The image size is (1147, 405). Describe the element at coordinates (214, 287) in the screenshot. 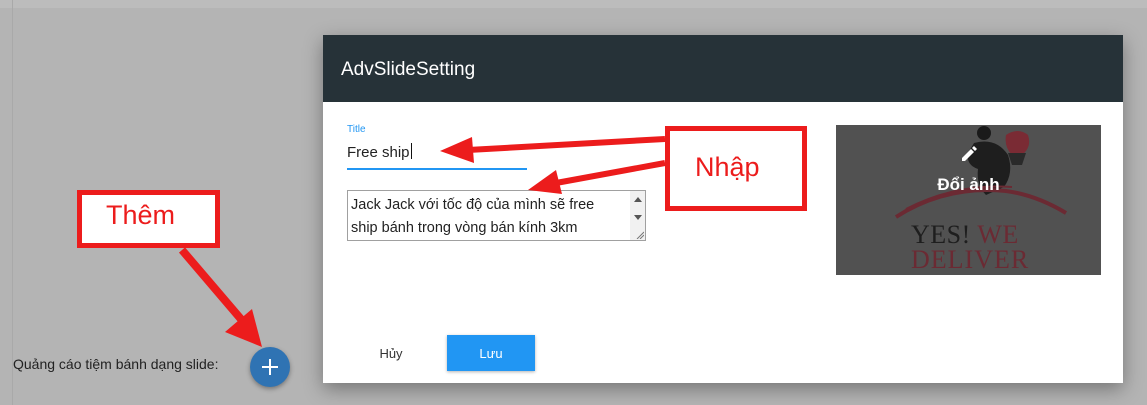

I see `add-arrow-line` at that location.